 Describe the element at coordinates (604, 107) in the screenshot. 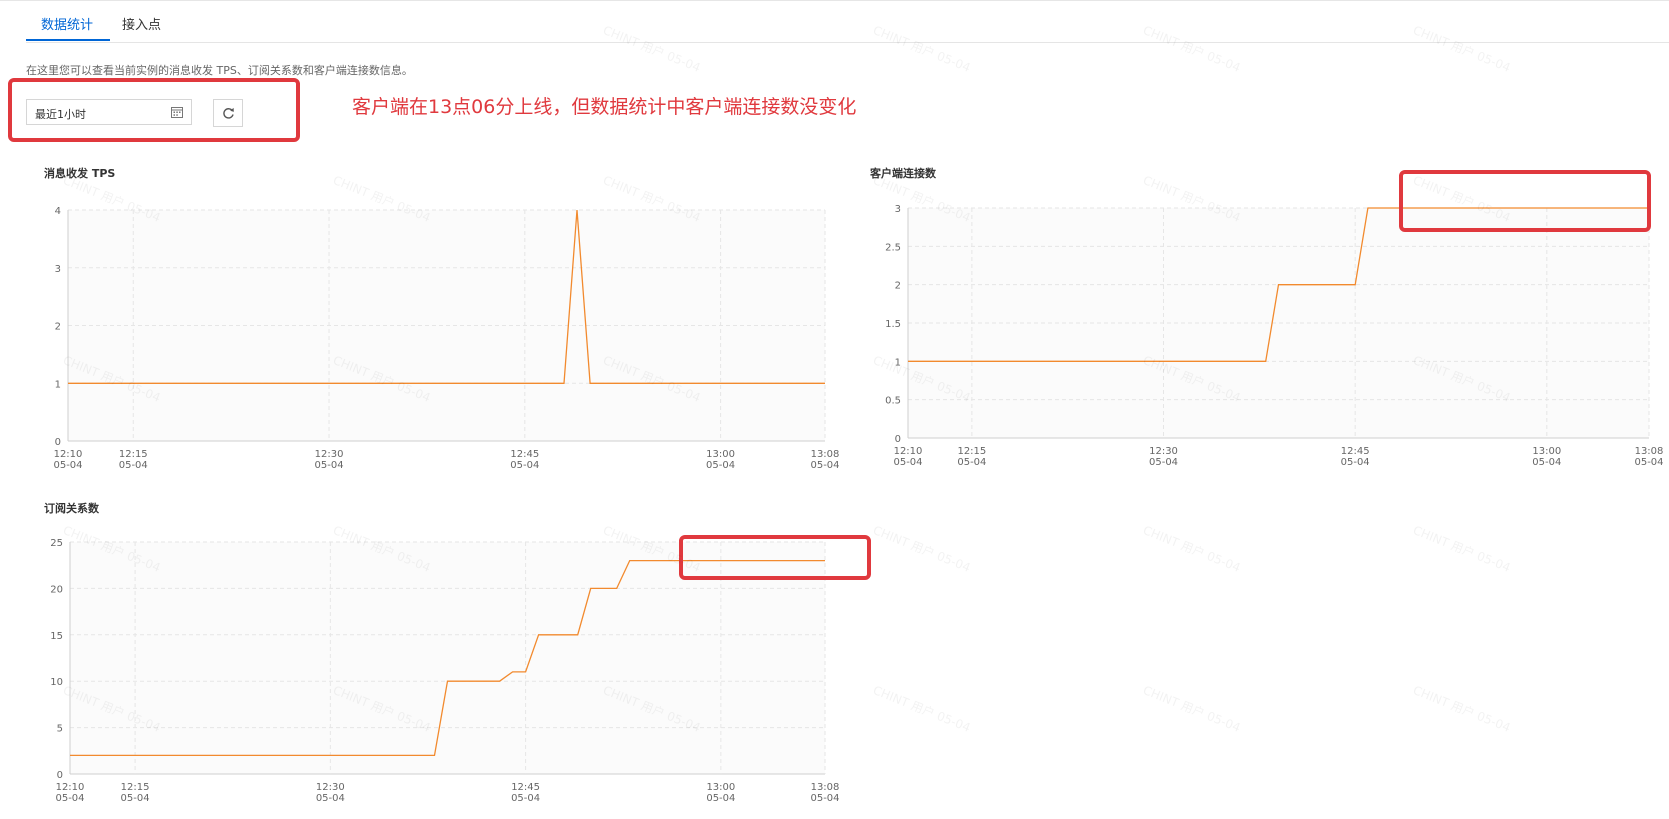

I see `annotation-text: 客户端在13点06分上线，但数据统计中客户端连接数没变化` at that location.